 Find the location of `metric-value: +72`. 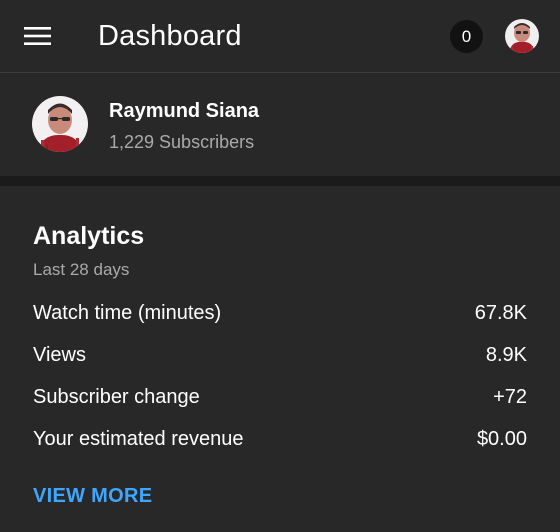

metric-value: +72 is located at coordinates (510, 397).